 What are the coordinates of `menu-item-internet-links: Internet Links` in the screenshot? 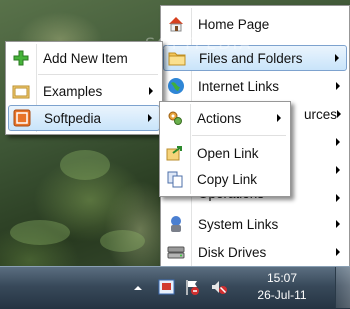 It's located at (255, 86).